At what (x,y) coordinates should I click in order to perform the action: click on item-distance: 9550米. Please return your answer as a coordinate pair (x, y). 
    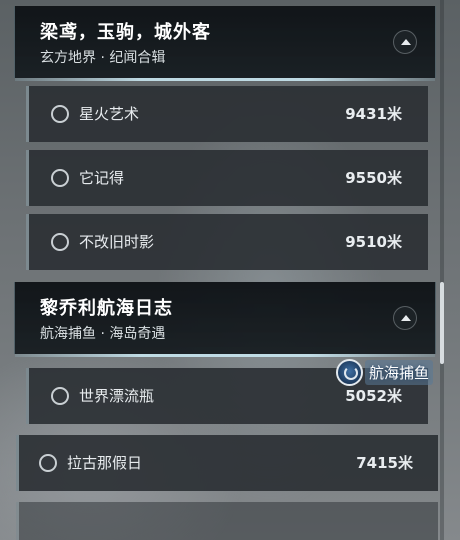
    Looking at the image, I should click on (373, 178).